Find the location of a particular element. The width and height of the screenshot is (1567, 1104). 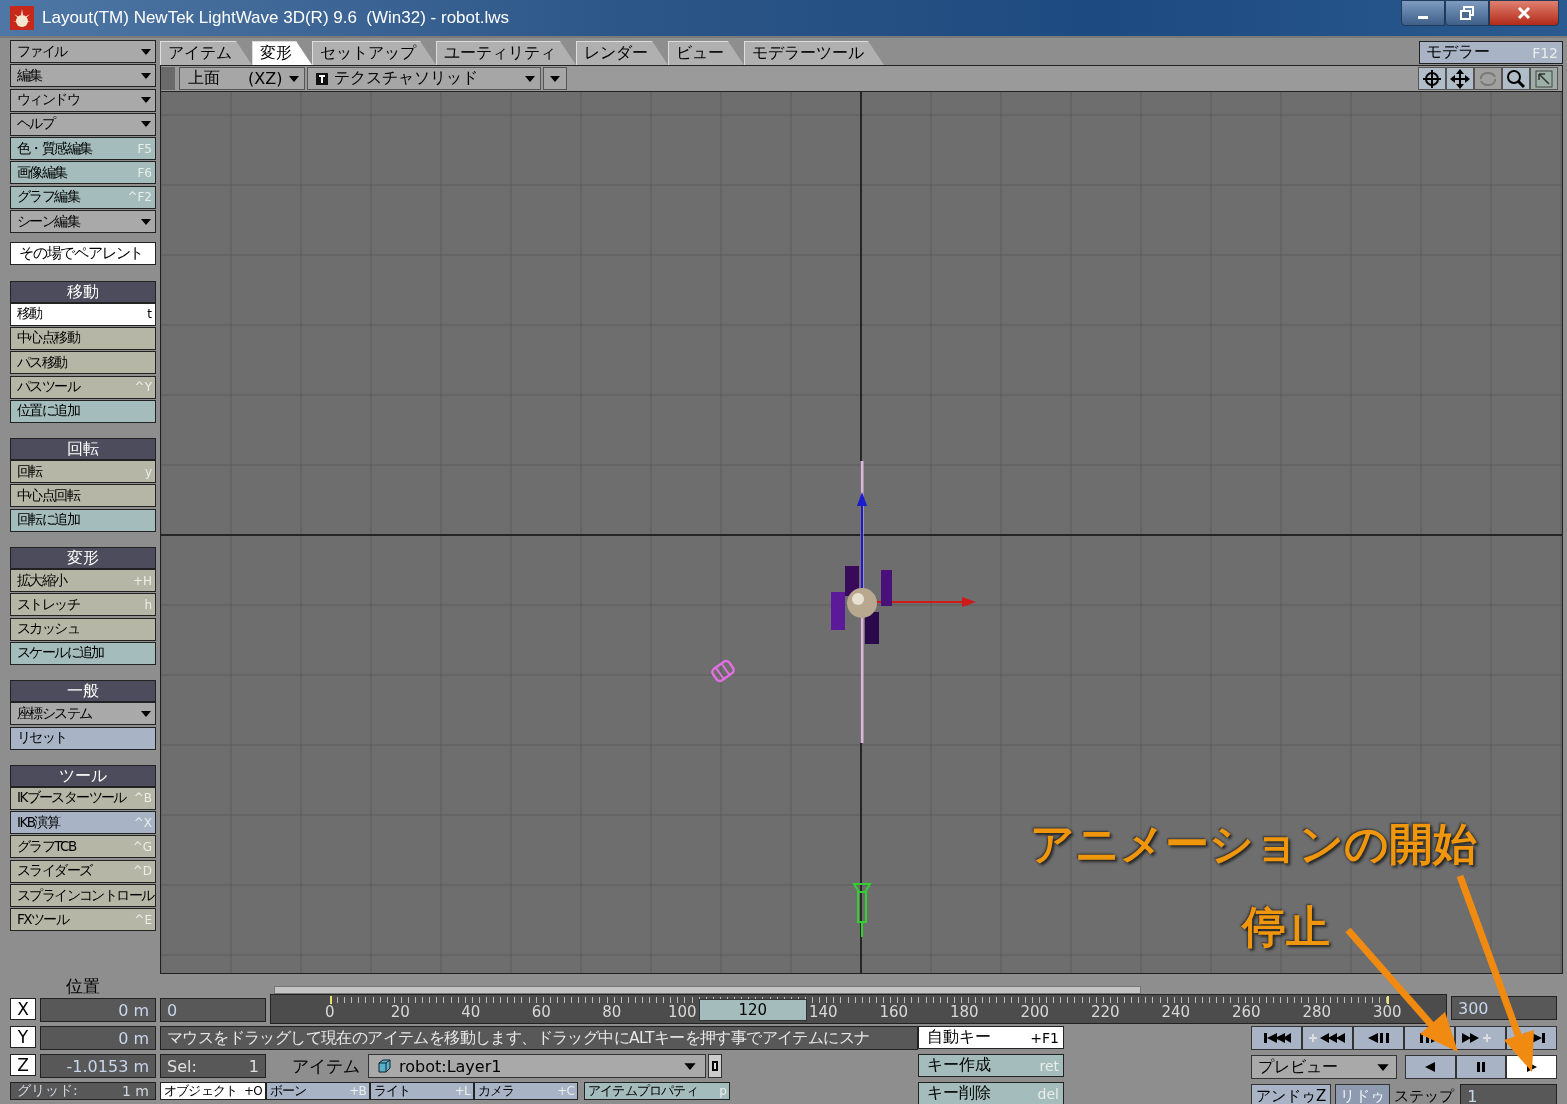

tool-button: IKB演算 ^X is located at coordinates (83, 823).